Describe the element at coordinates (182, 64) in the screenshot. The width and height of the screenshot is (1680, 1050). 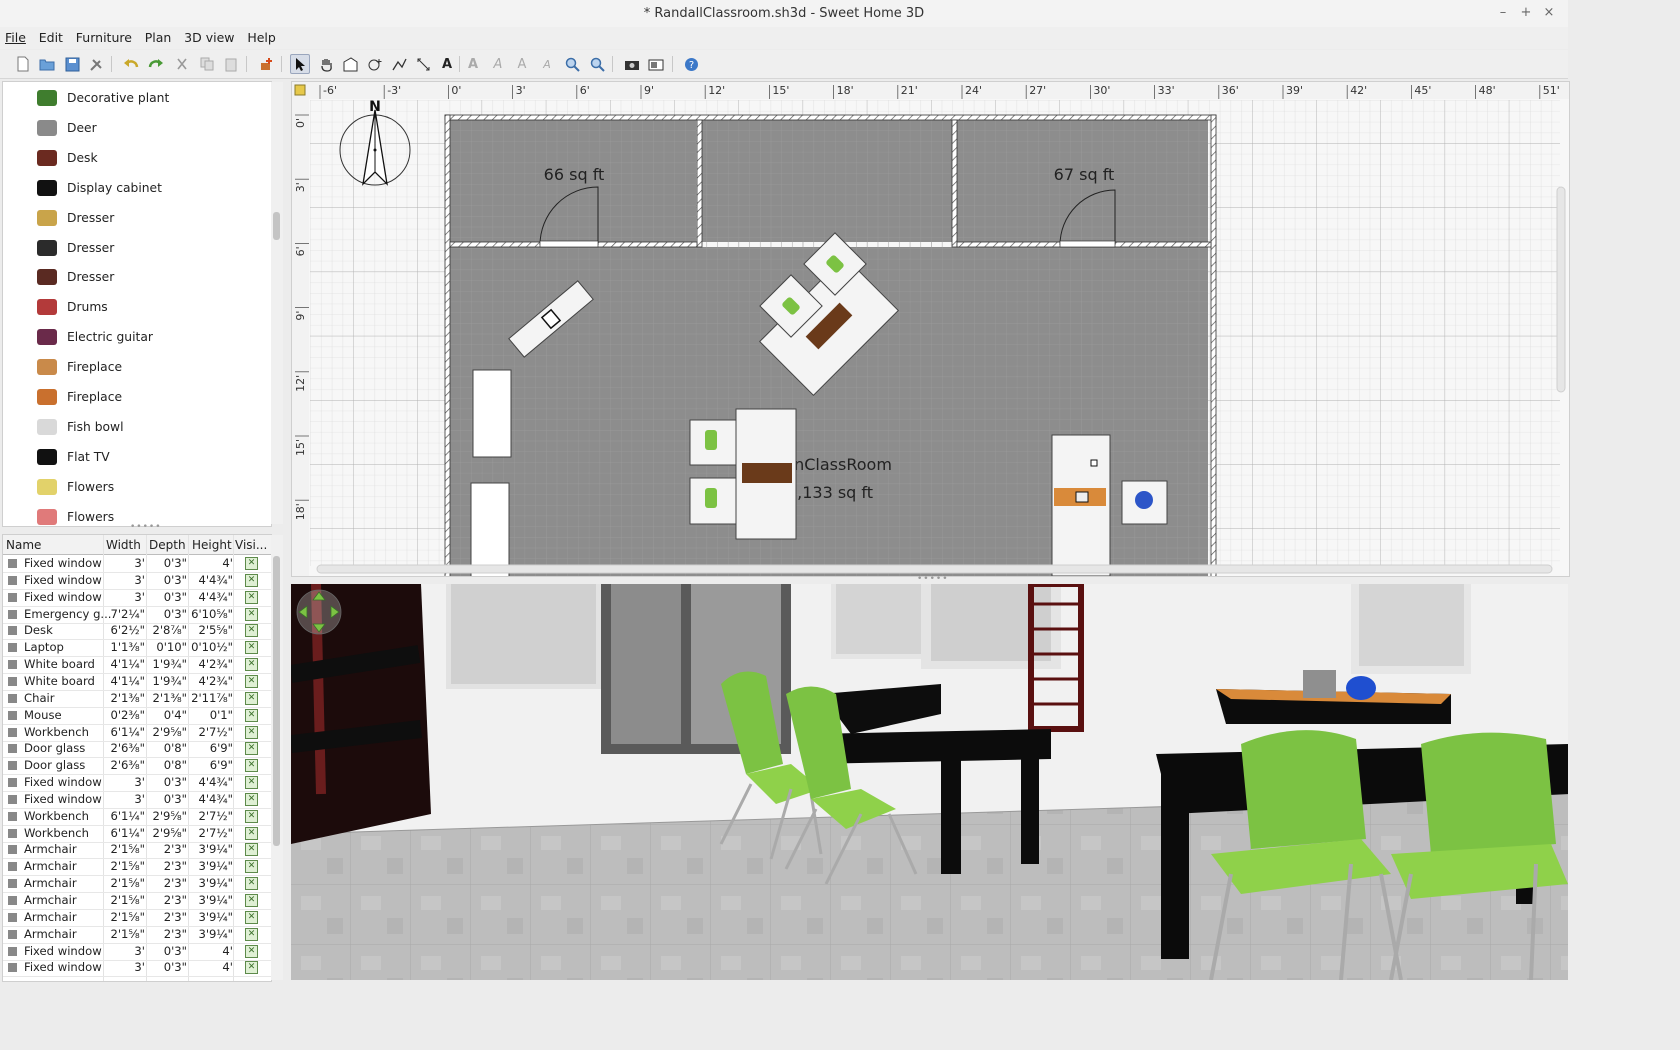
I see `cut-icon` at that location.